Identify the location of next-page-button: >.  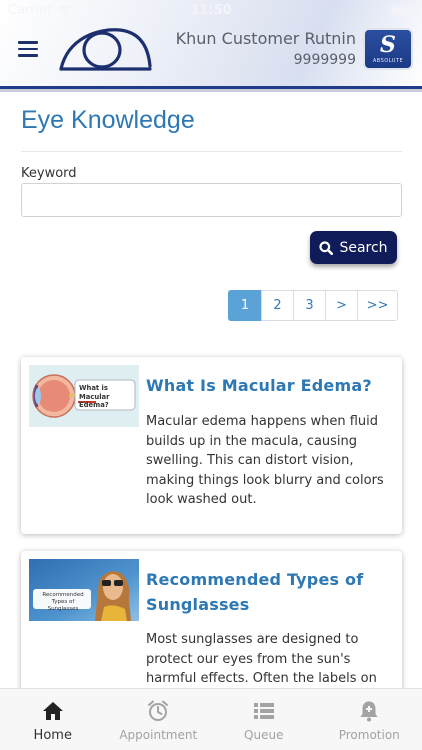
(341, 305).